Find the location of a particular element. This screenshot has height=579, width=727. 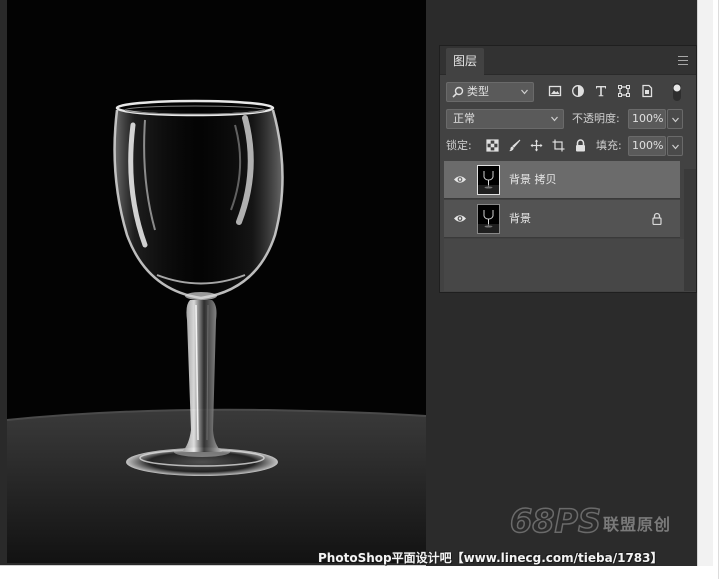

blend-mode-value: 正常 is located at coordinates (464, 118).